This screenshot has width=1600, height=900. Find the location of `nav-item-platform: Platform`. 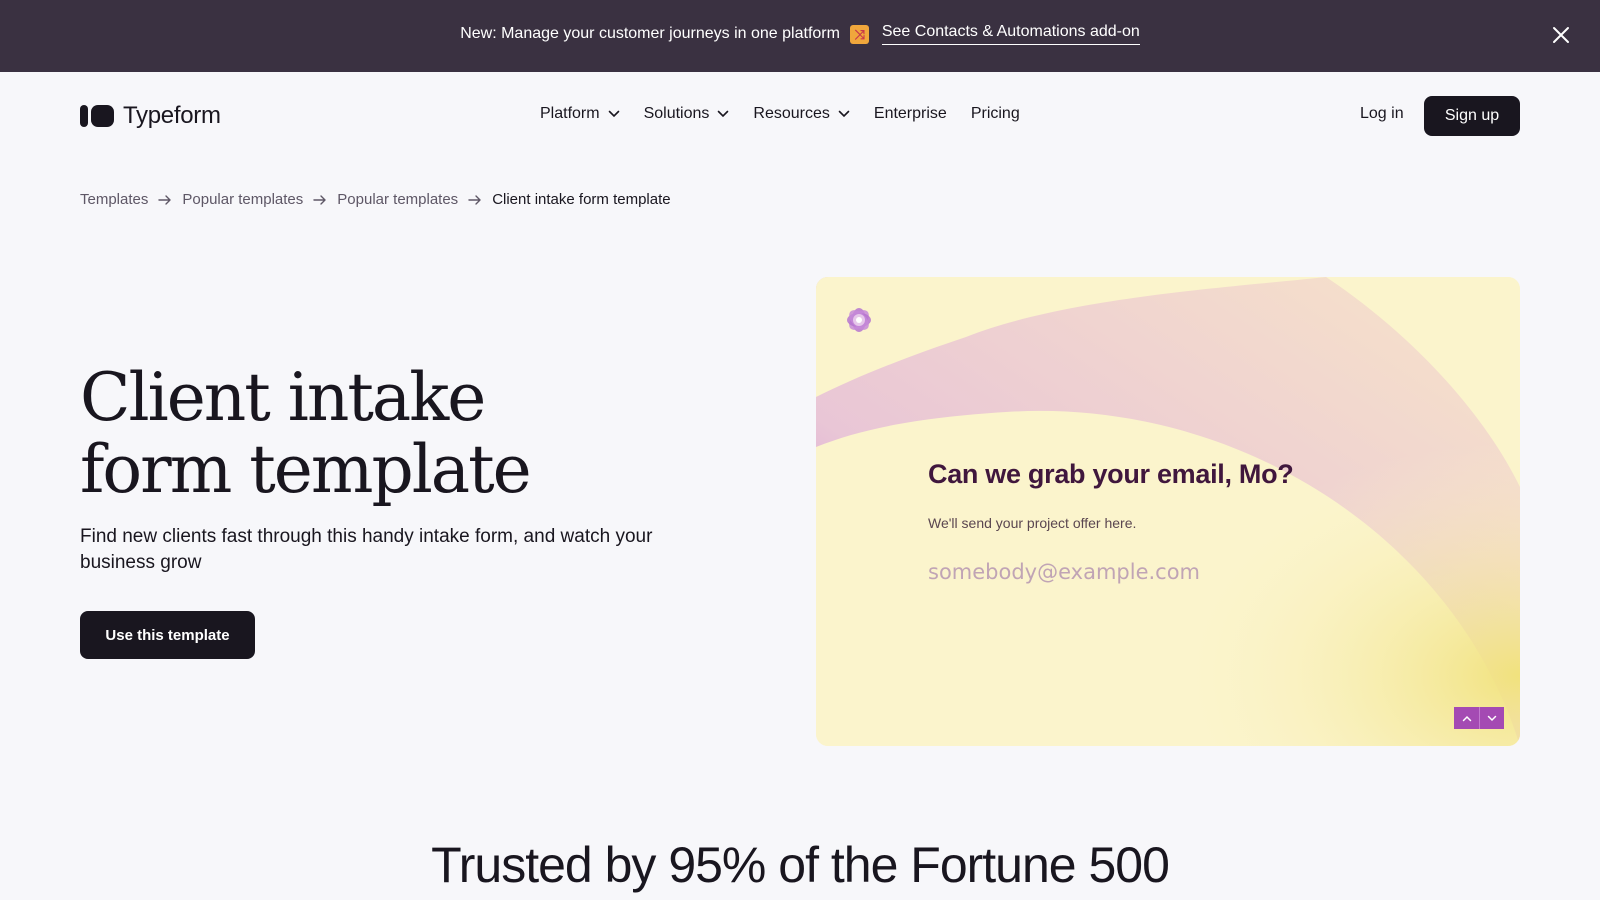

nav-item-platform: Platform is located at coordinates (580, 114).